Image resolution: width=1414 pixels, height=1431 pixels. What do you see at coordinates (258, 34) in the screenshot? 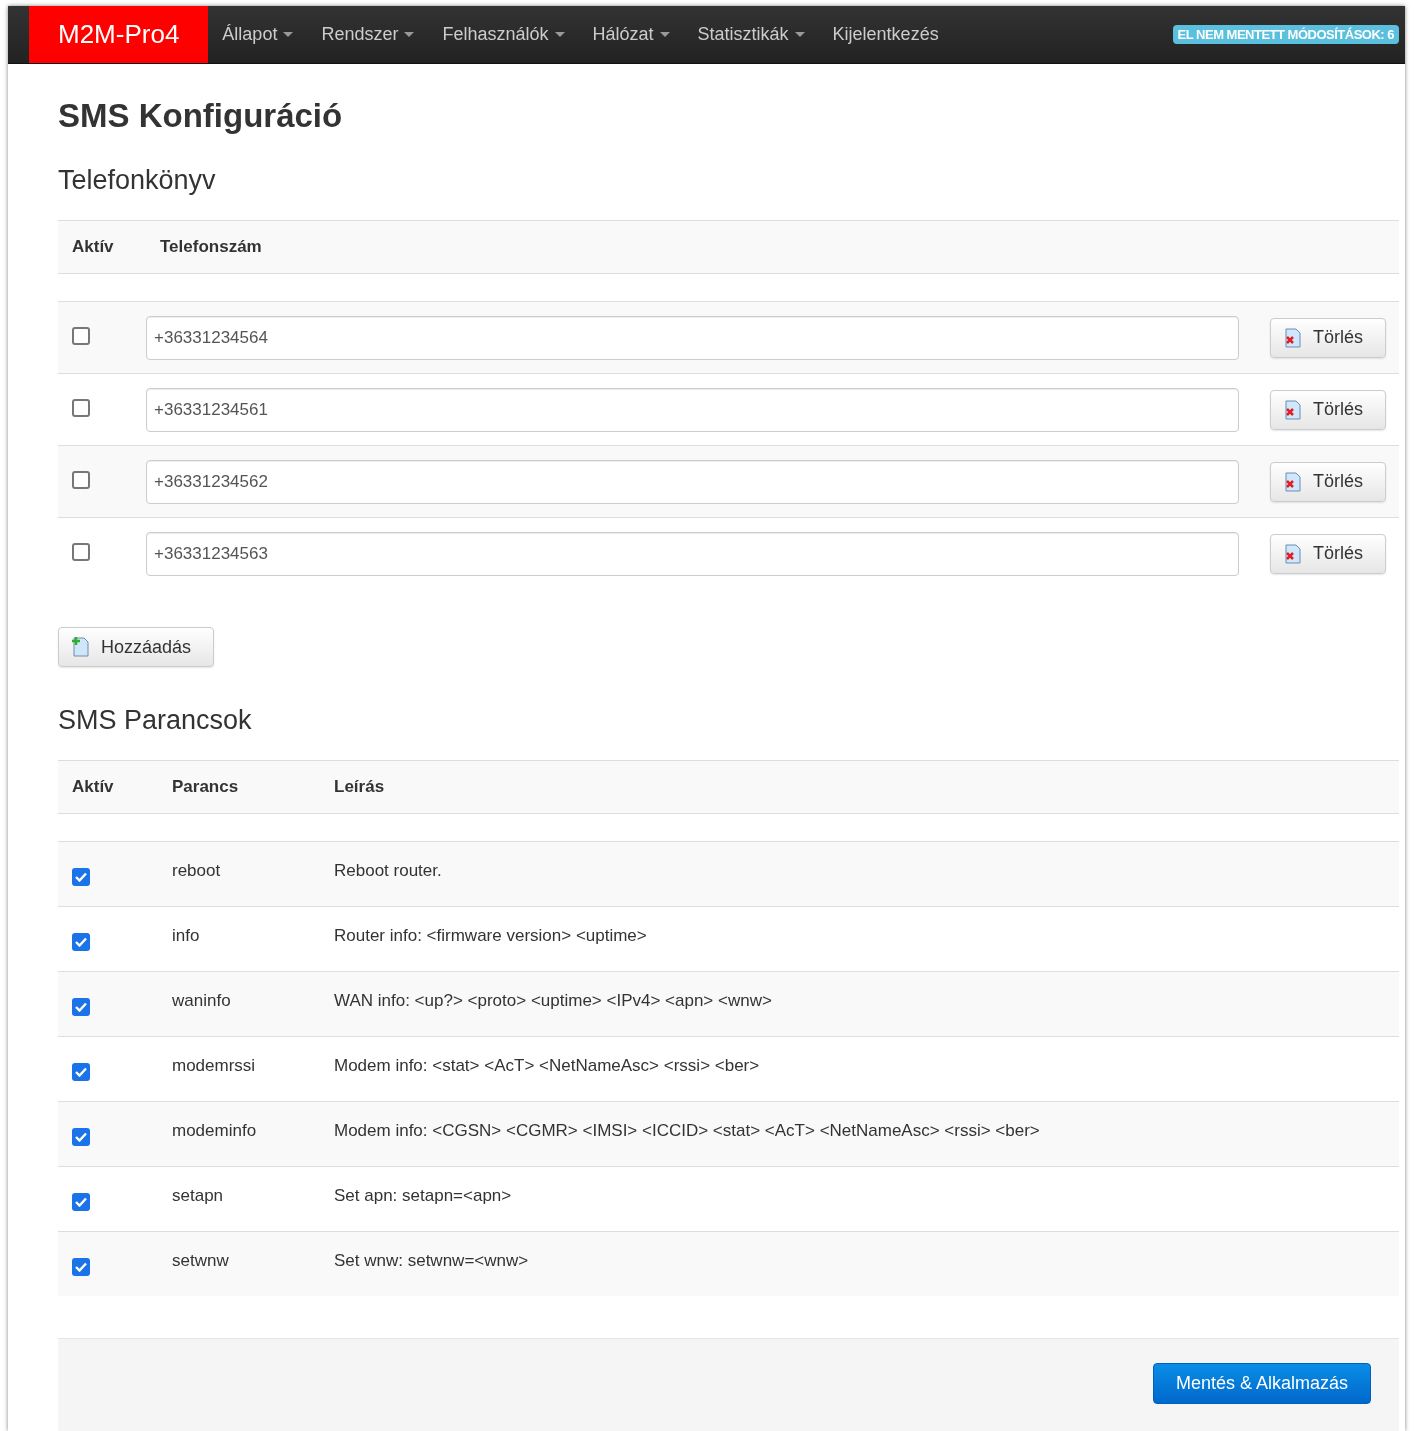
I see `nav-menu-item: Állapot` at bounding box center [258, 34].